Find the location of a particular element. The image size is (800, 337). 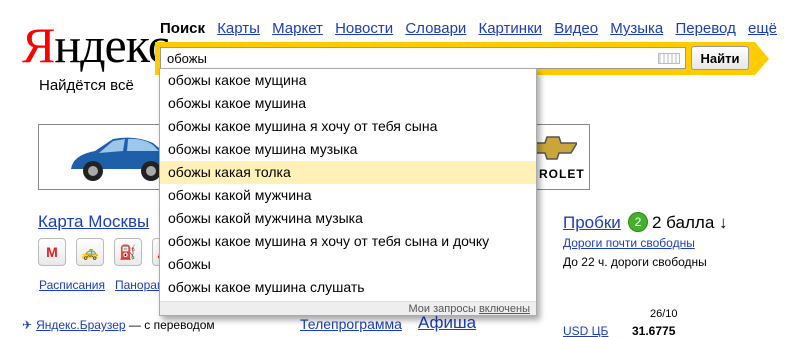

browser-promo: ✈ Яндекс.Браузер — с переводом is located at coordinates (118, 325).